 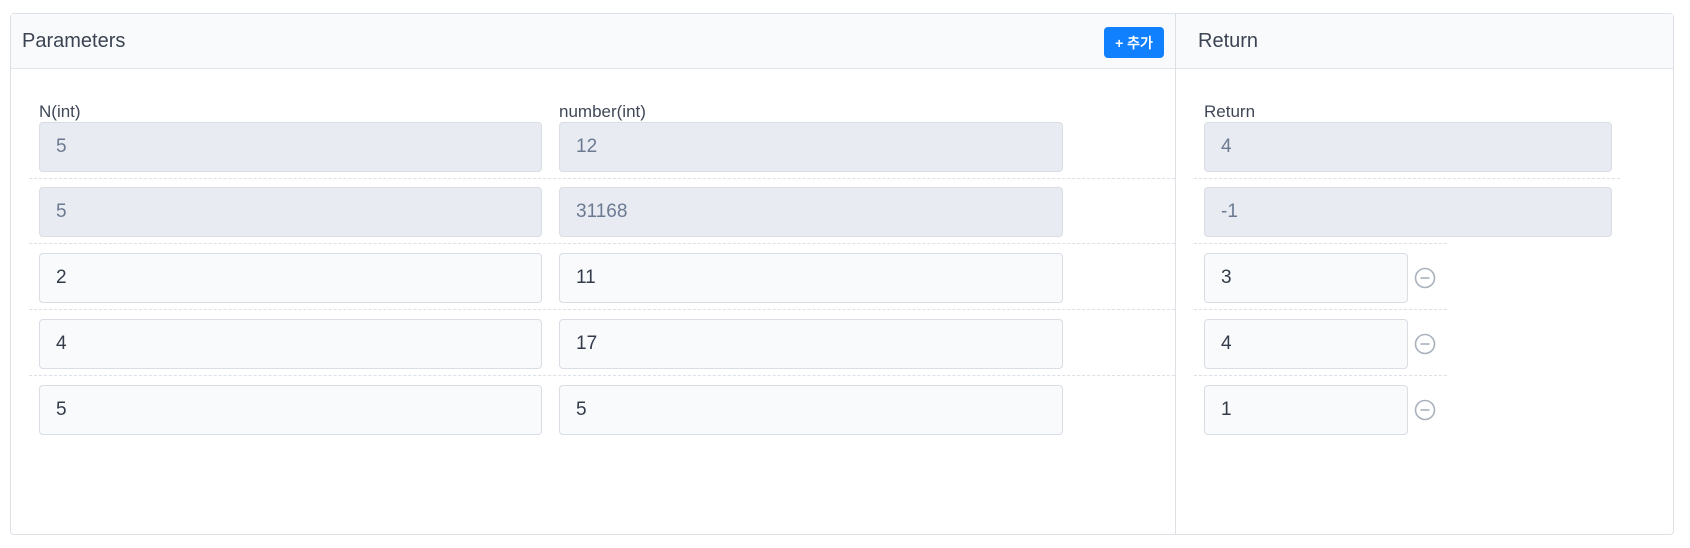 What do you see at coordinates (1306, 410) in the screenshot?
I see `return-input: 1` at bounding box center [1306, 410].